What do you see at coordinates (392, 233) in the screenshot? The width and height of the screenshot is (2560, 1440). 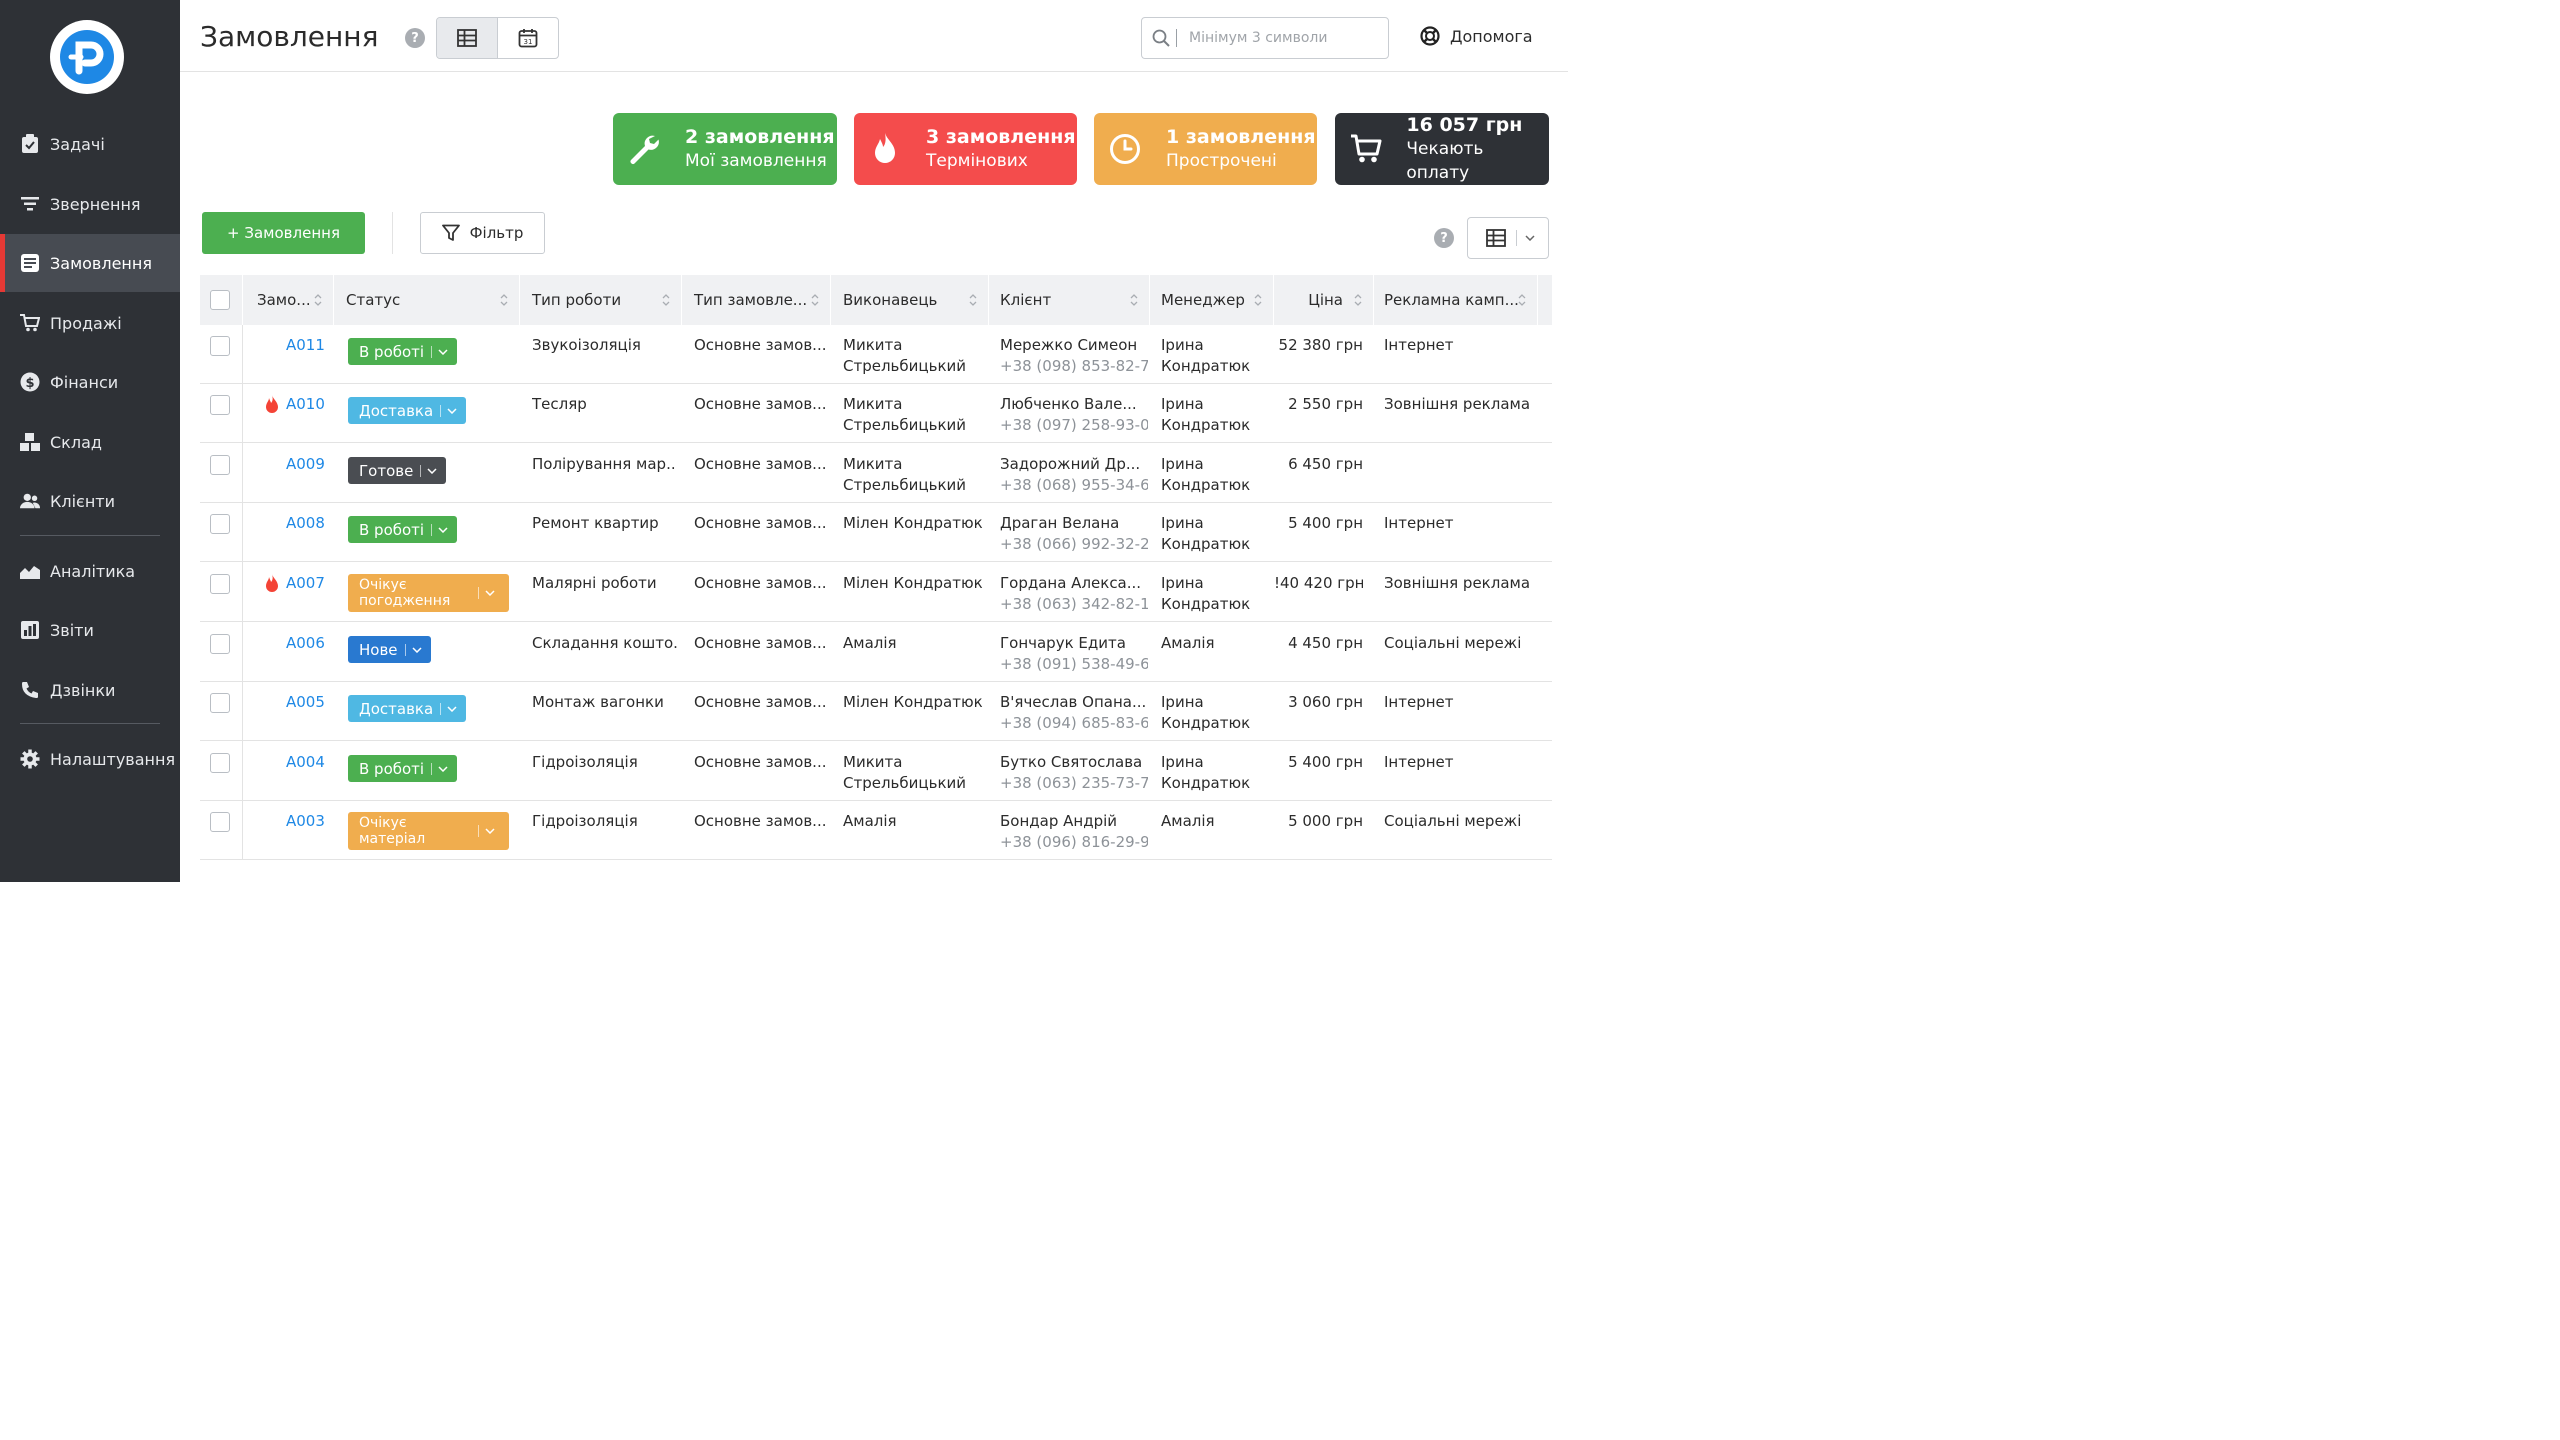 I see `toolbar-divider` at bounding box center [392, 233].